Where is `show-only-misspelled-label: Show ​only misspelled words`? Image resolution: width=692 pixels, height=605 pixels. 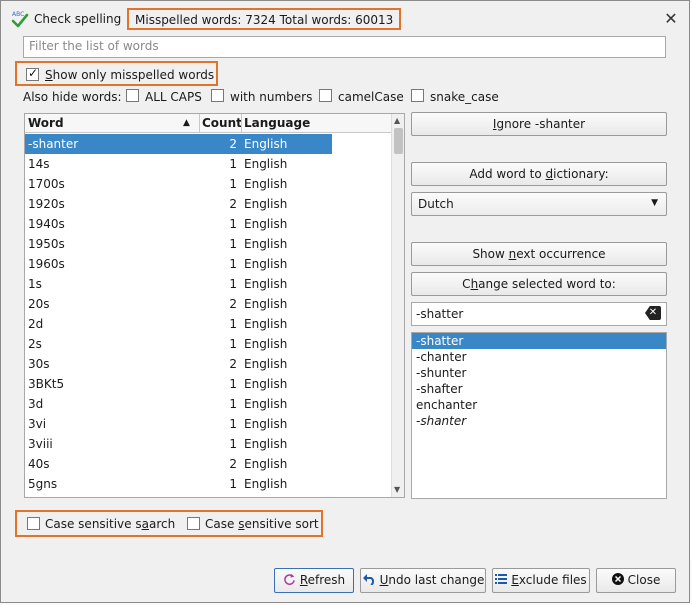 show-only-misspelled-label: Show ​only misspelled words is located at coordinates (129, 75).